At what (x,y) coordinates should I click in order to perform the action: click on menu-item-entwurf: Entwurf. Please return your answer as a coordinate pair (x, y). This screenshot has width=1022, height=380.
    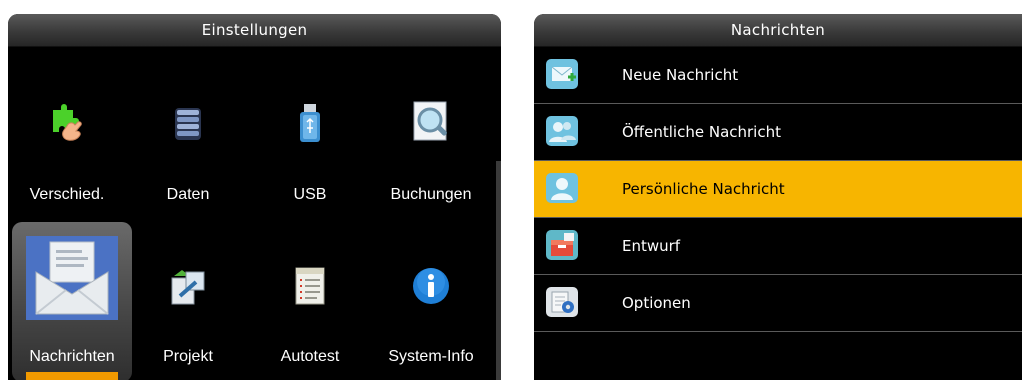
    Looking at the image, I should click on (778, 246).